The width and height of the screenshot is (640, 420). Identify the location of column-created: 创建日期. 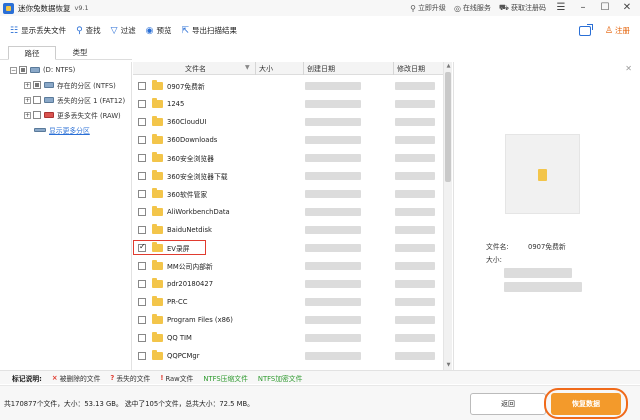
(321, 69).